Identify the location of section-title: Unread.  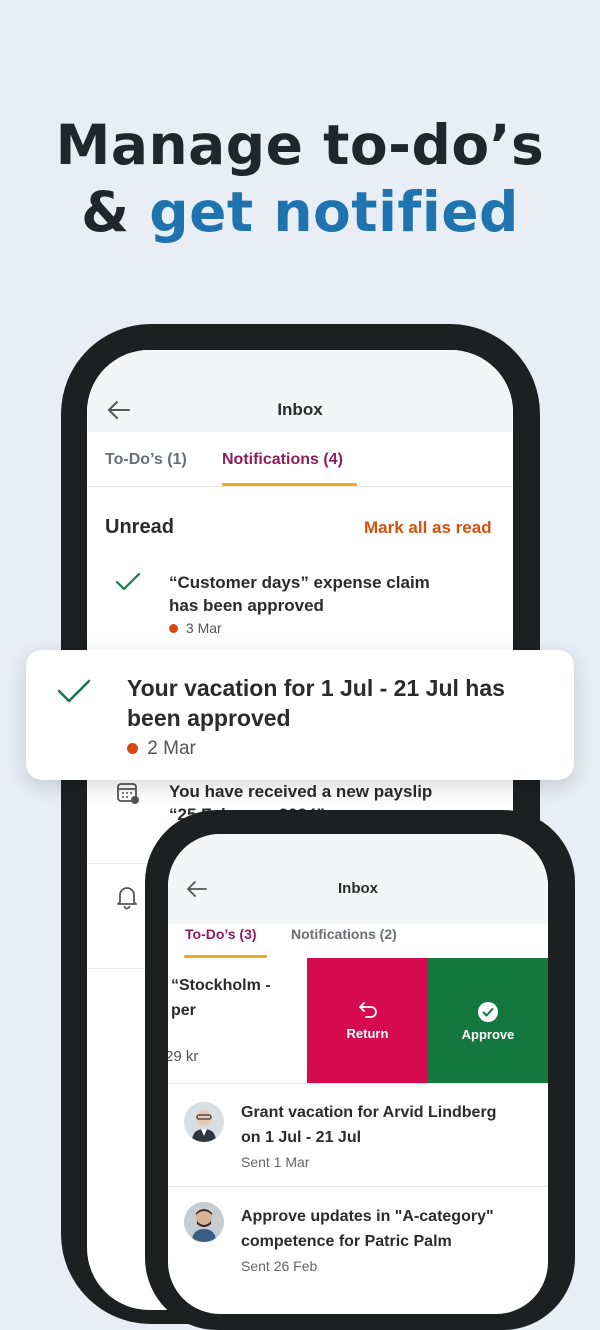
(139, 527).